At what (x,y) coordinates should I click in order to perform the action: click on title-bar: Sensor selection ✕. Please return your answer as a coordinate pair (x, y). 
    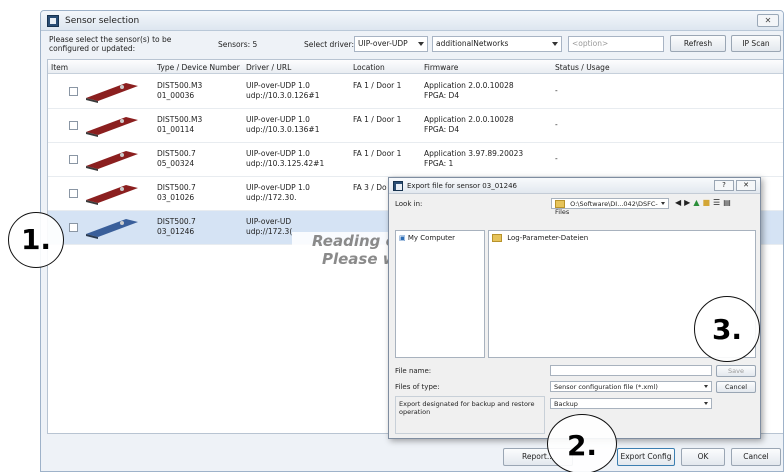
    Looking at the image, I should click on (412, 21).